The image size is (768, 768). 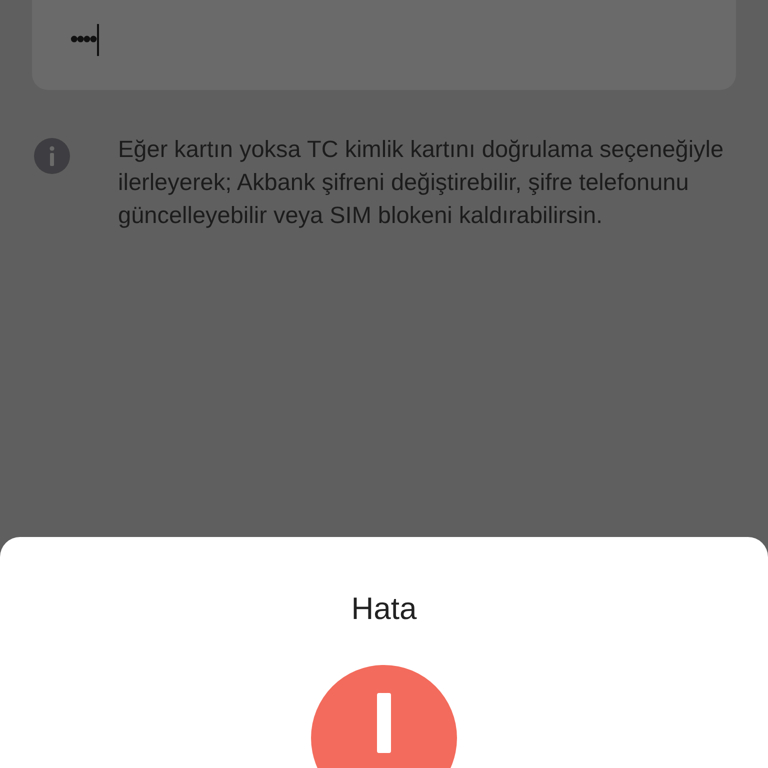 What do you see at coordinates (421, 182) in the screenshot?
I see `info-text: Eğer kartın yoksa TC kimlik kartını doğrulama seçeneğiyle ilerleyerek; Akbank şifreni değiştirebilir, şifre telefonunu güncelleyebilir veya SIM blokeni kaldırabilirsin.` at bounding box center [421, 182].